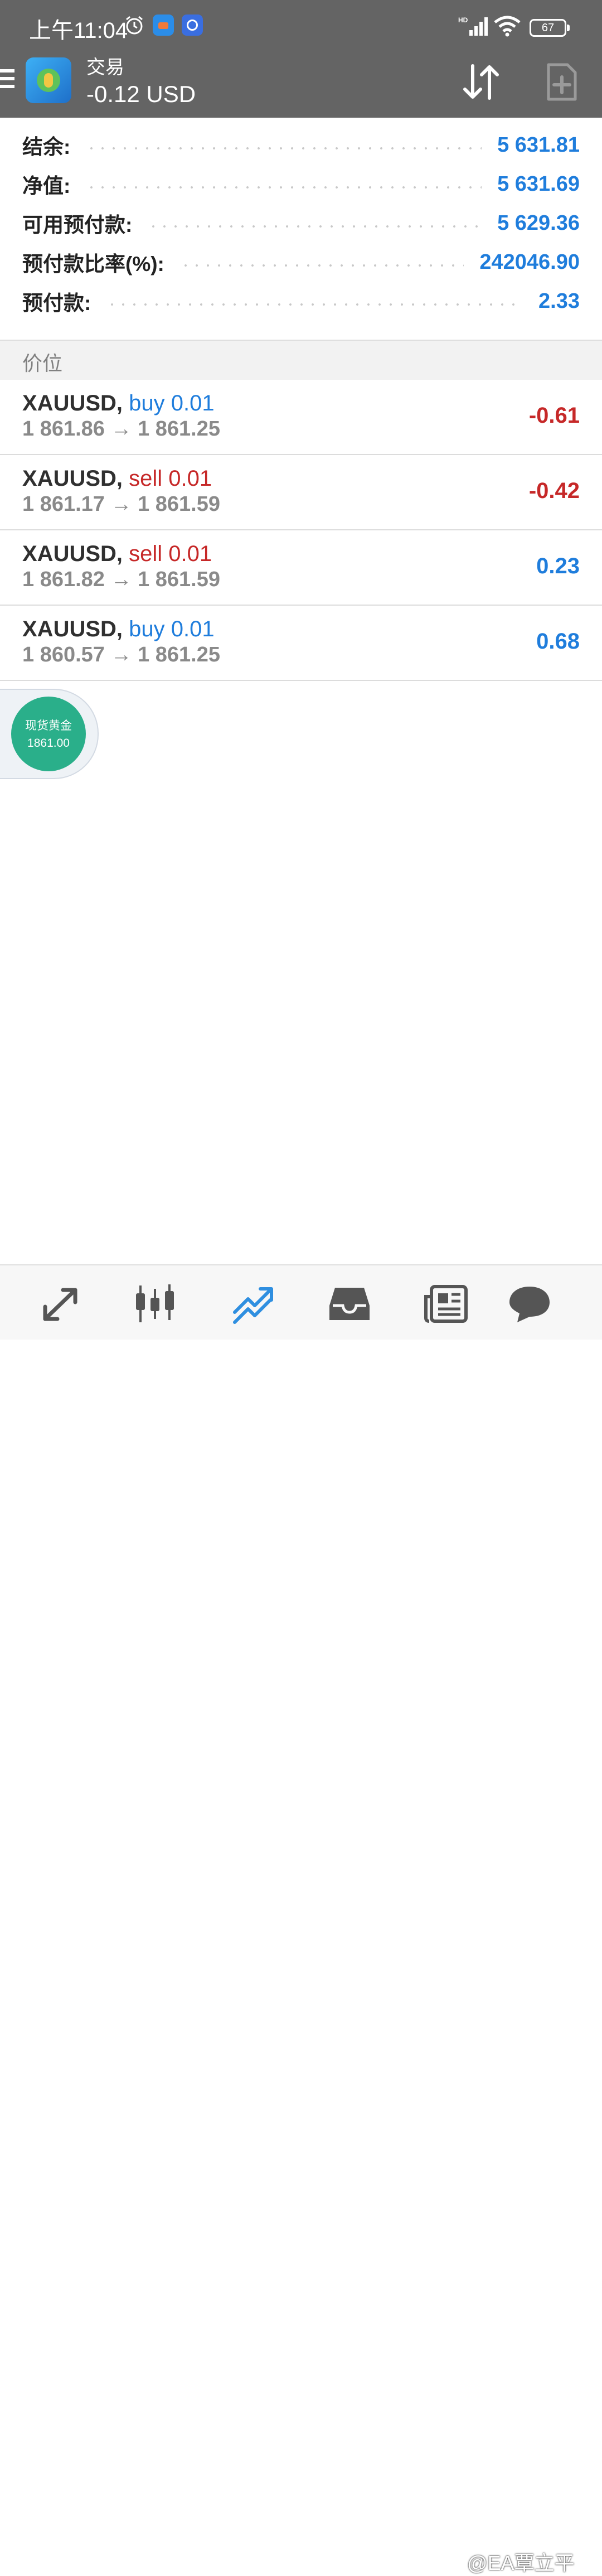 This screenshot has height=2576, width=602. Describe the element at coordinates (301, 184) in the screenshot. I see `equity-row: 净值: 5 631.69` at that location.